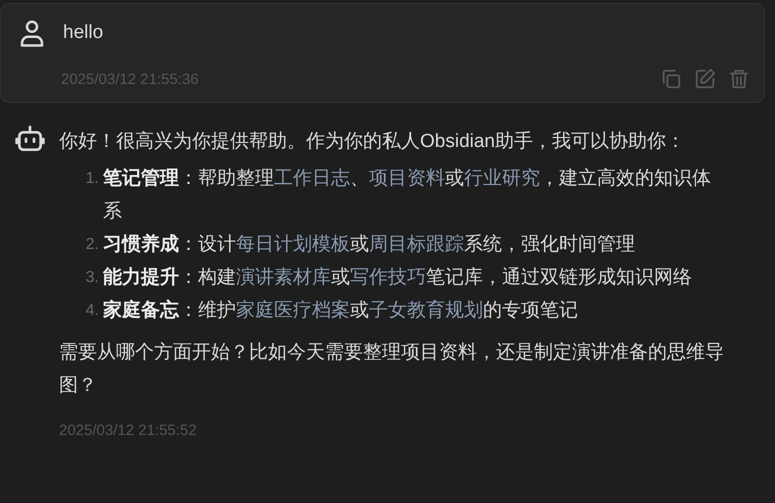 This screenshot has height=503, width=775. I want to click on note-link: 工作日志, so click(312, 178).